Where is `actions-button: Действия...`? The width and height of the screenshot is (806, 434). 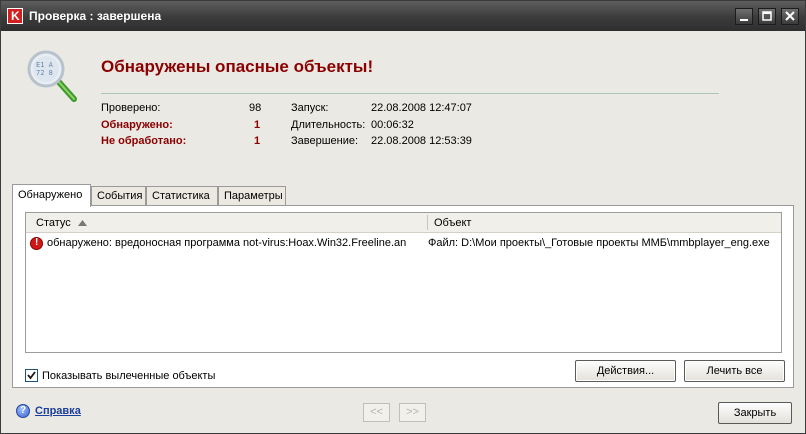 actions-button: Действия... is located at coordinates (625, 371).